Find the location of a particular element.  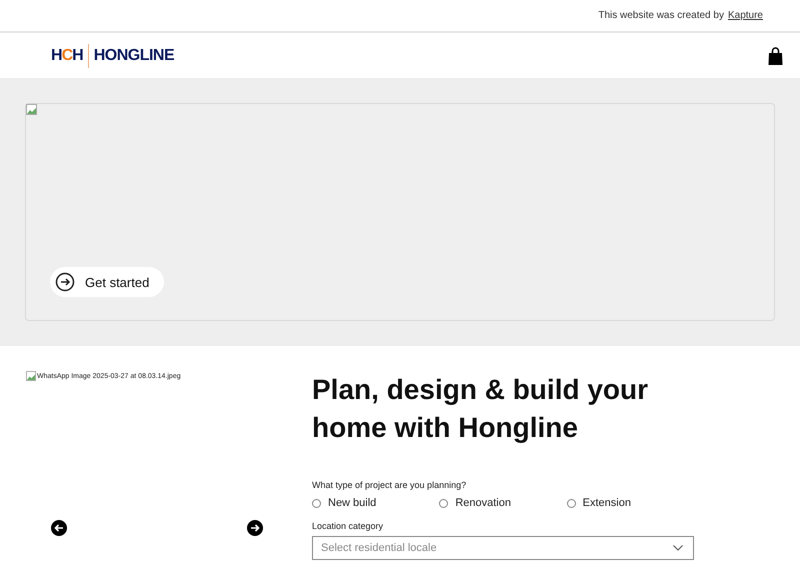

shopping-bag-icon is located at coordinates (775, 55).